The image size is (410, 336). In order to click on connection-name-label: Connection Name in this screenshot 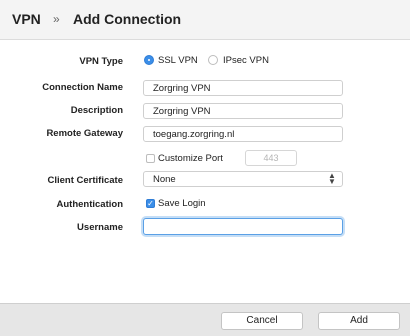, I will do `click(82, 87)`.